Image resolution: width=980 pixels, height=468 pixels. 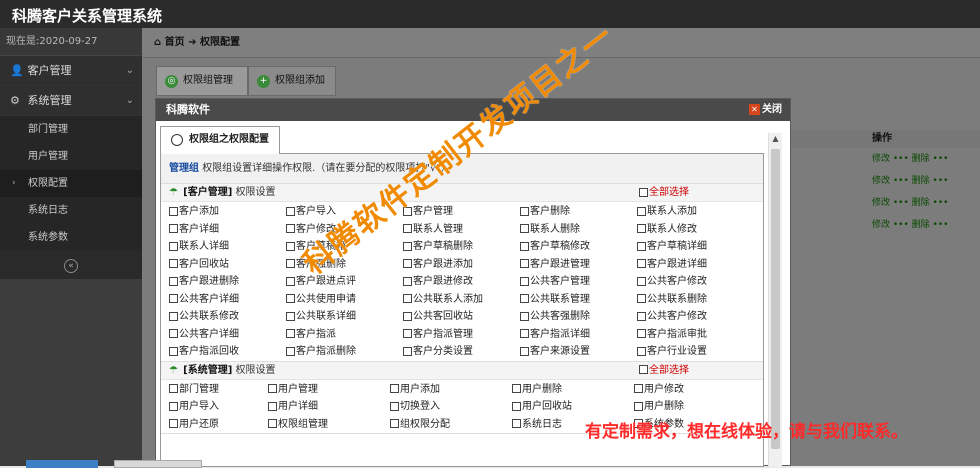 I want to click on permission-checkbox: 客户回收站, so click(x=227, y=265).